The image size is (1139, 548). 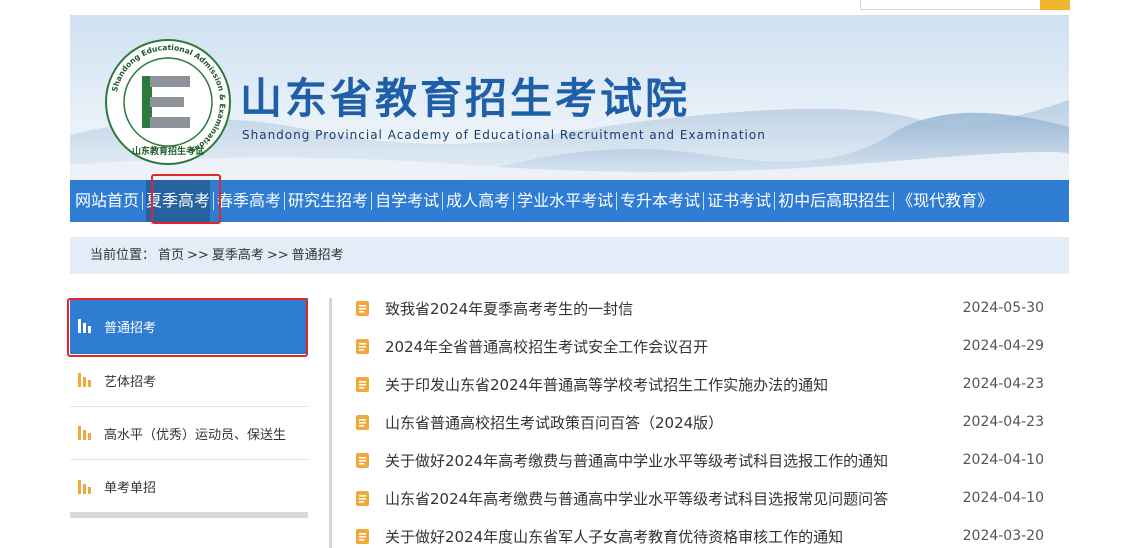 I want to click on nav-adult-exam: 成人高考, so click(x=478, y=201).